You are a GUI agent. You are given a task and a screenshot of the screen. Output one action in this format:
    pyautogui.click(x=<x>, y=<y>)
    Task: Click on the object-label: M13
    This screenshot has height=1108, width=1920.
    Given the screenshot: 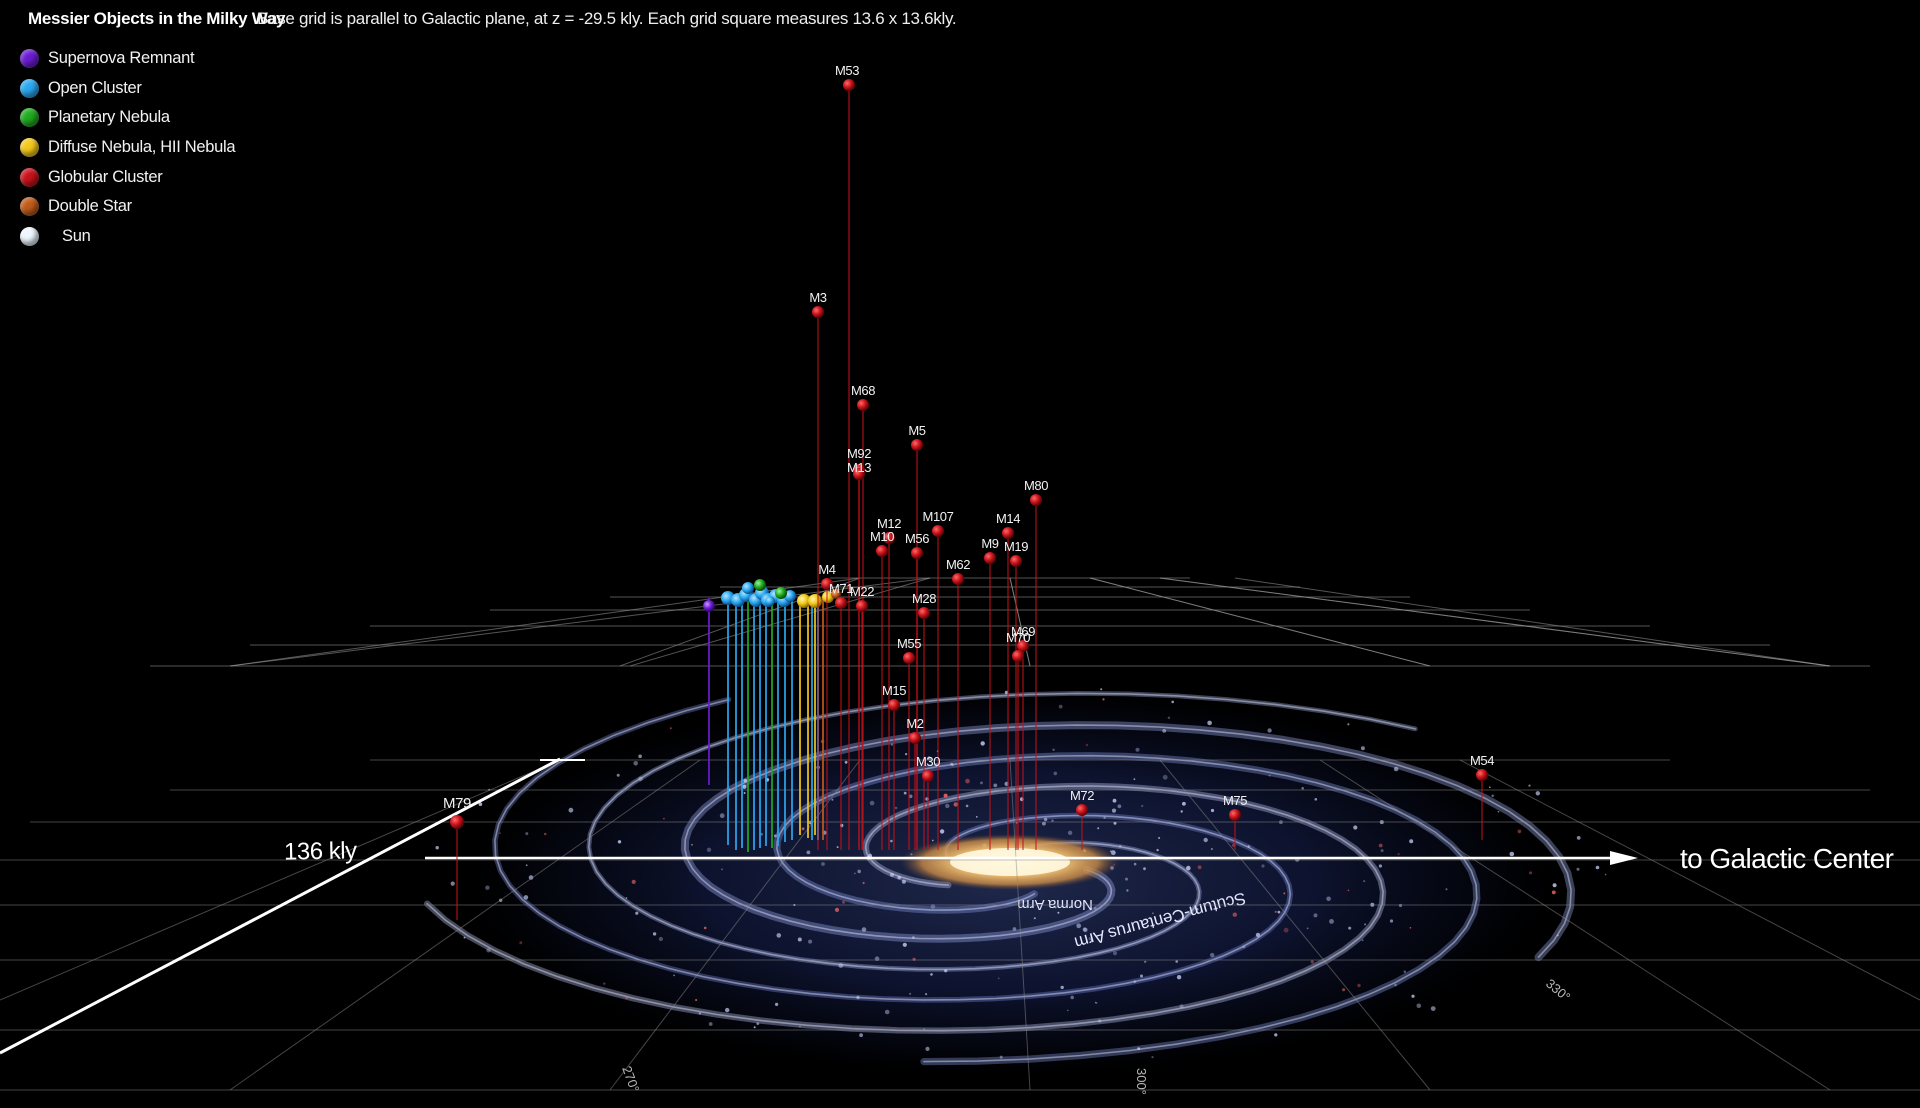 What is the action you would take?
    pyautogui.click(x=859, y=467)
    